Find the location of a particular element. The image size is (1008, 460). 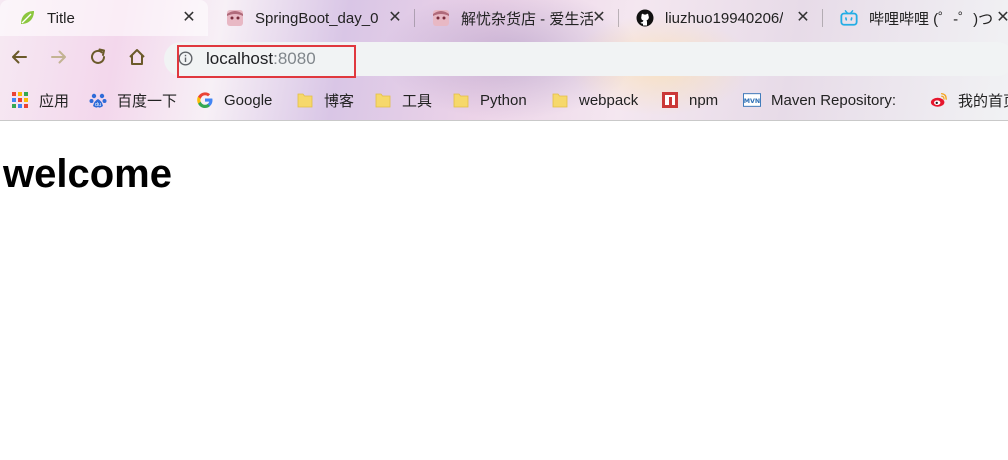

home-icon is located at coordinates (137, 59).